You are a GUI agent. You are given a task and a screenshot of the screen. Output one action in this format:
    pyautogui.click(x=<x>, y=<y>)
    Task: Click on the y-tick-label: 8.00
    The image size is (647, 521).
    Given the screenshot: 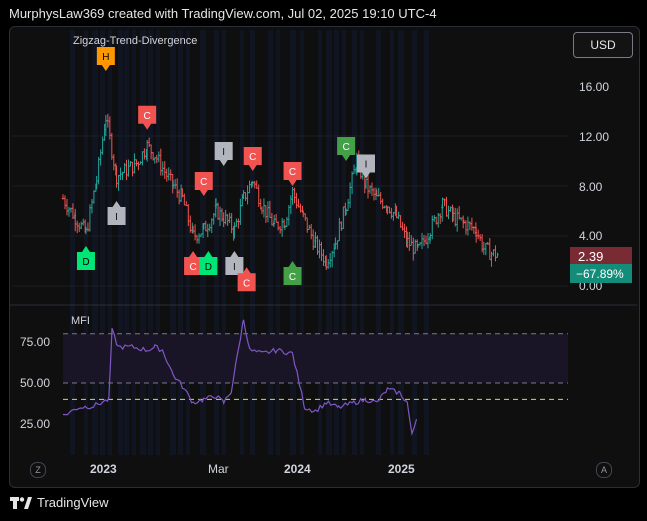 What is the action you would take?
    pyautogui.click(x=591, y=187)
    